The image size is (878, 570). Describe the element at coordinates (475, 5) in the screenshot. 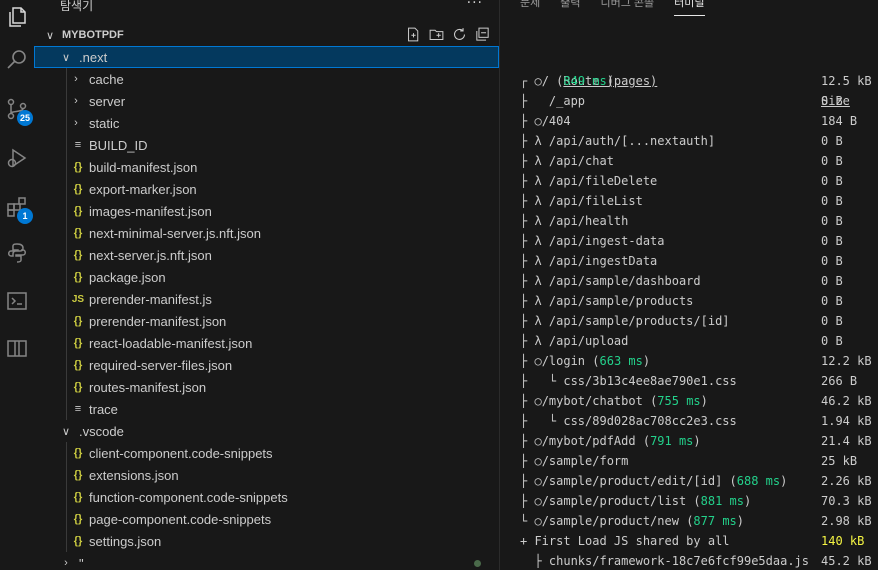

I see `more-actions-icon: ···` at that location.